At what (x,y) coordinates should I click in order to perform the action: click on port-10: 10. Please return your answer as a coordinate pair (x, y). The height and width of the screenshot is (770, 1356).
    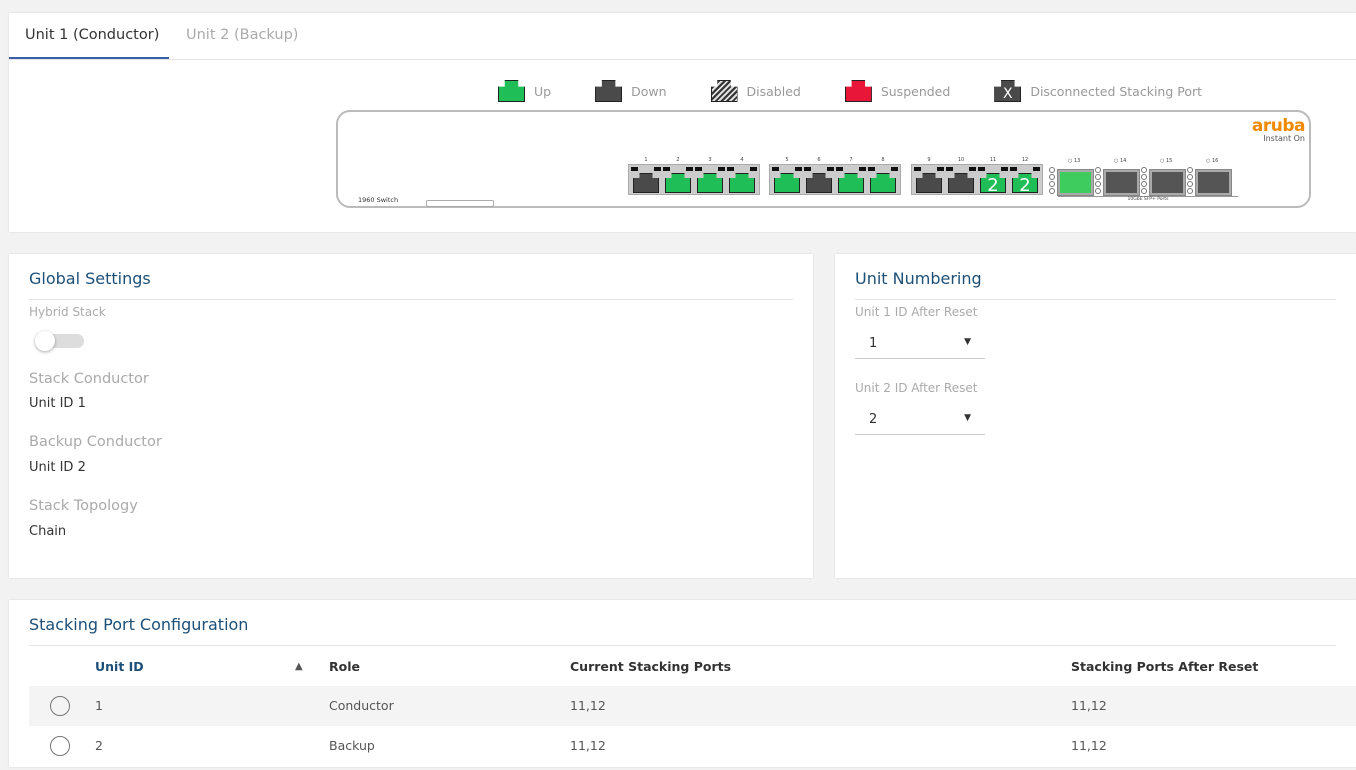
    Looking at the image, I should click on (961, 175).